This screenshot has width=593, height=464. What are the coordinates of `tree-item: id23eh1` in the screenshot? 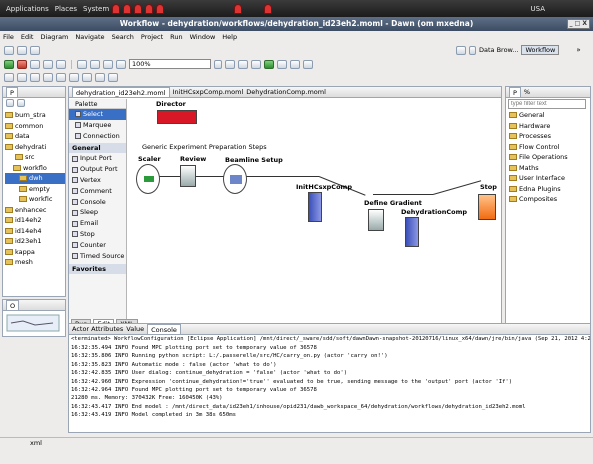 It's located at (35, 241).